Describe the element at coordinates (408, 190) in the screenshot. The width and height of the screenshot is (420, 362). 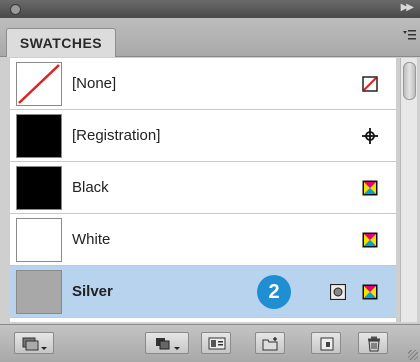
I see `vertical-scrollbar` at that location.